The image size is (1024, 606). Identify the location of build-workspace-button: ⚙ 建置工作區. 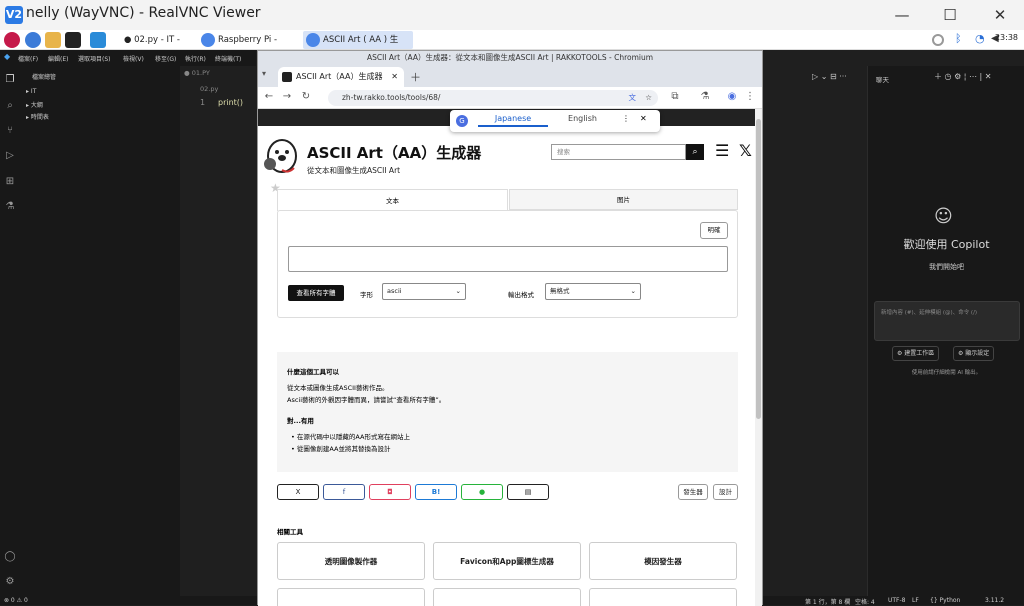
(916, 353).